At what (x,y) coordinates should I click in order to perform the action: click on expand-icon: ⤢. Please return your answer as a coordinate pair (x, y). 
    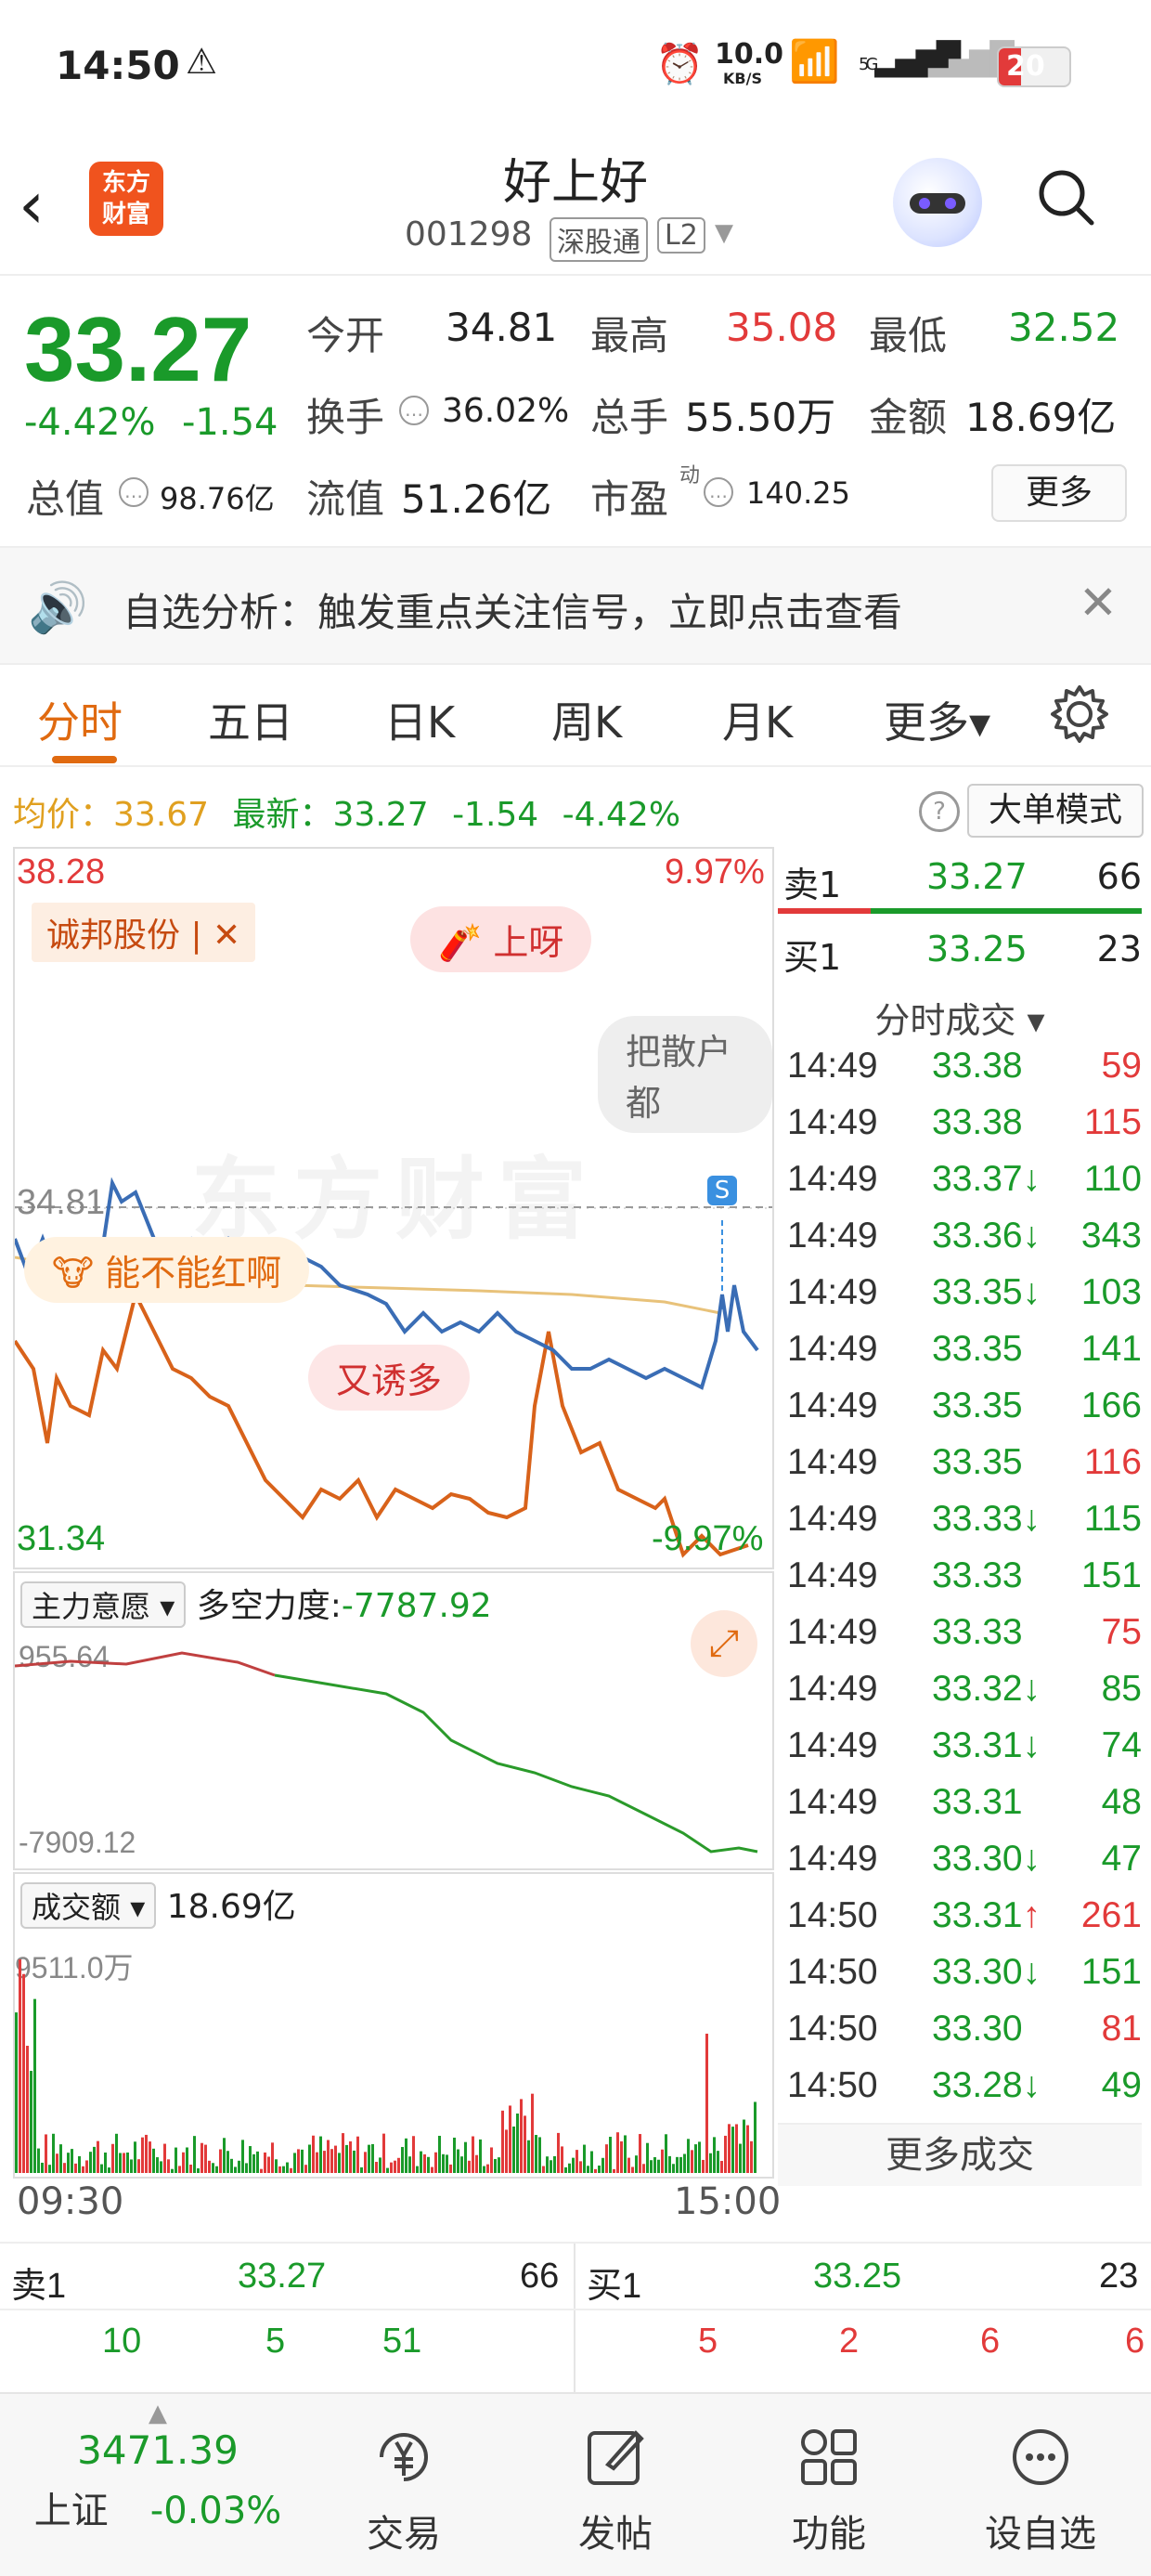
    Looking at the image, I should click on (724, 1643).